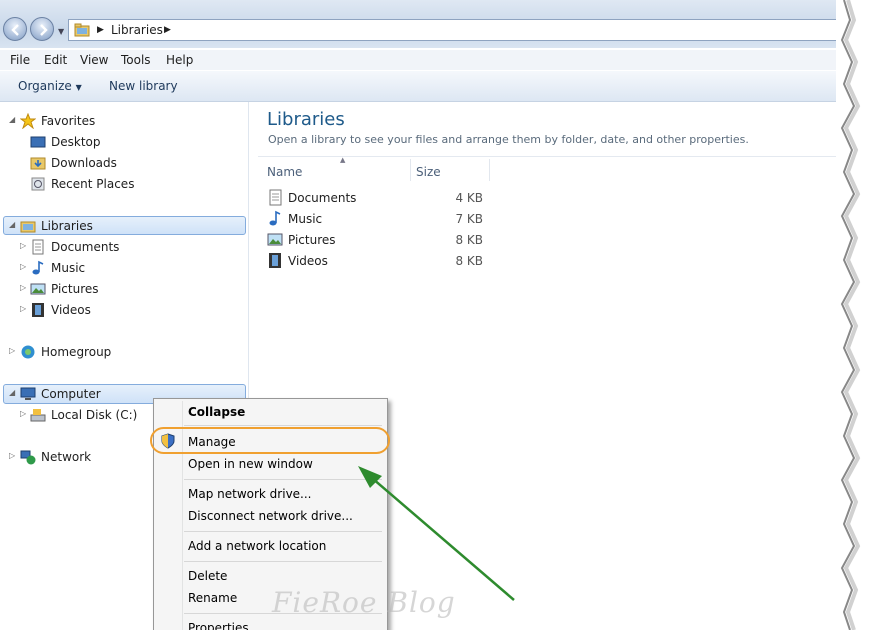  I want to click on green-arrow-annotation, so click(436, 533).